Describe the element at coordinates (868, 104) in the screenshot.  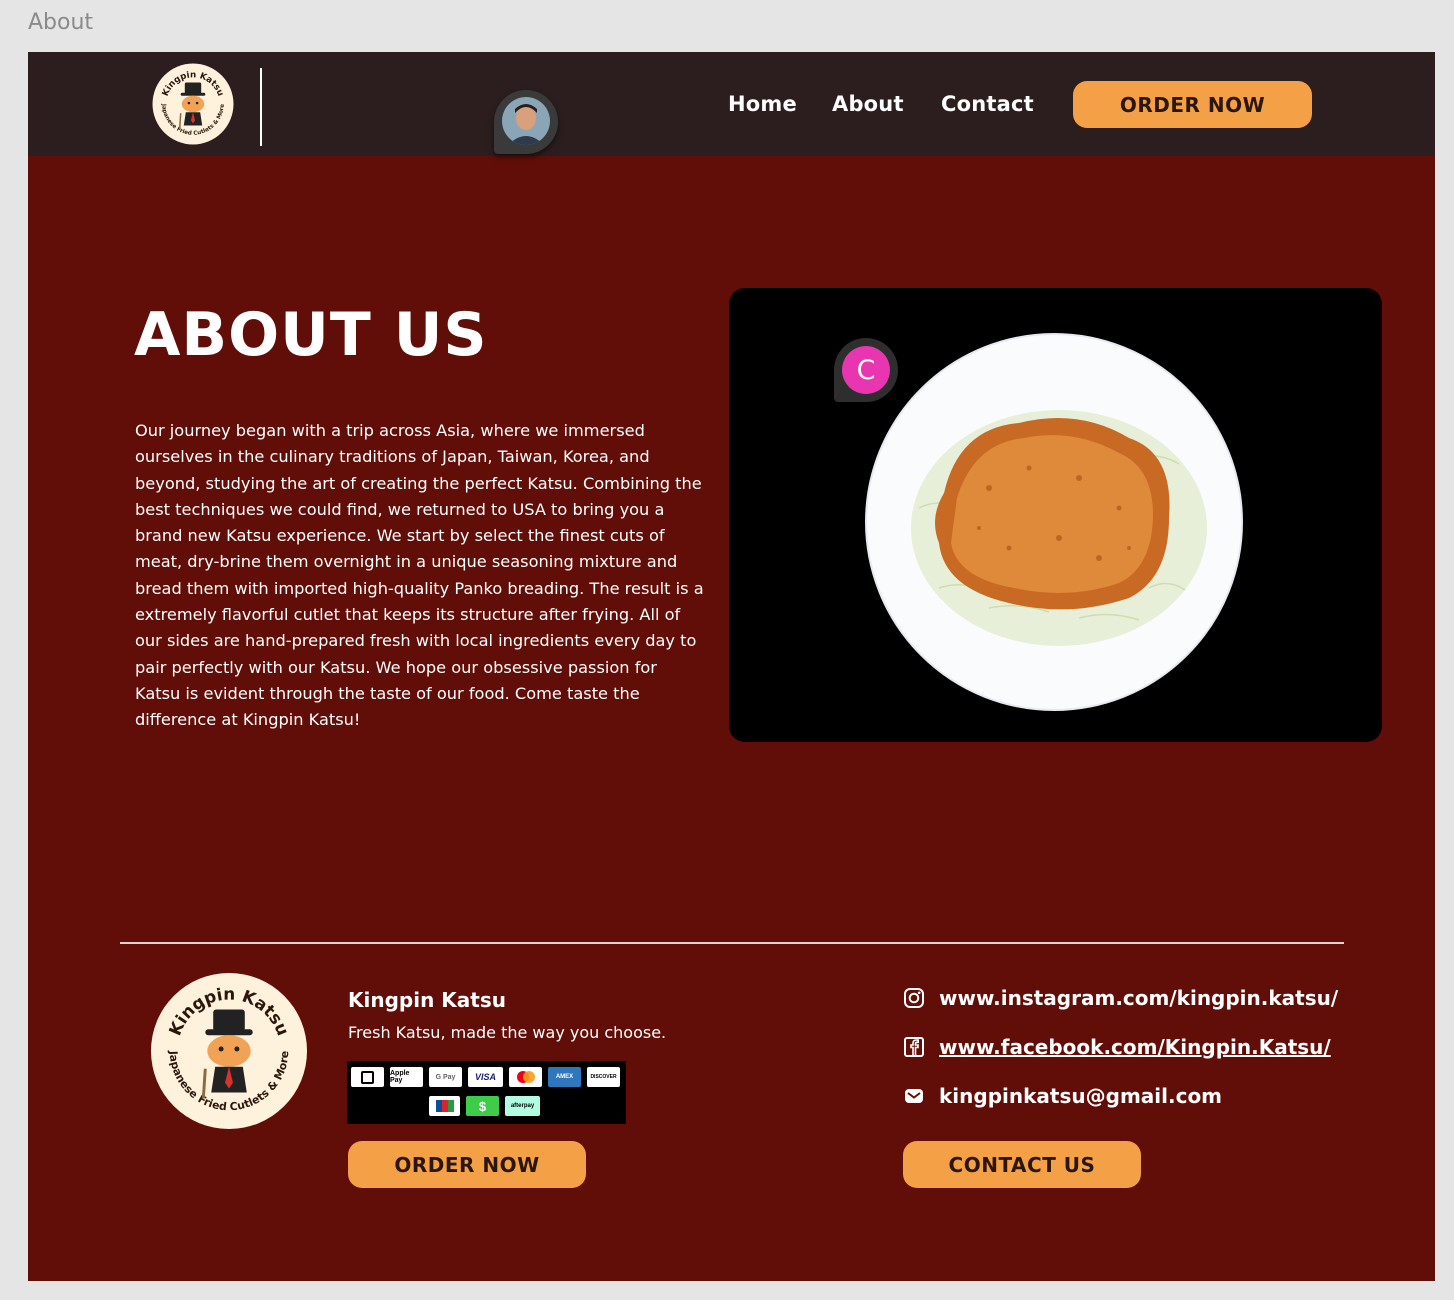
I see `nav-about: About` at that location.